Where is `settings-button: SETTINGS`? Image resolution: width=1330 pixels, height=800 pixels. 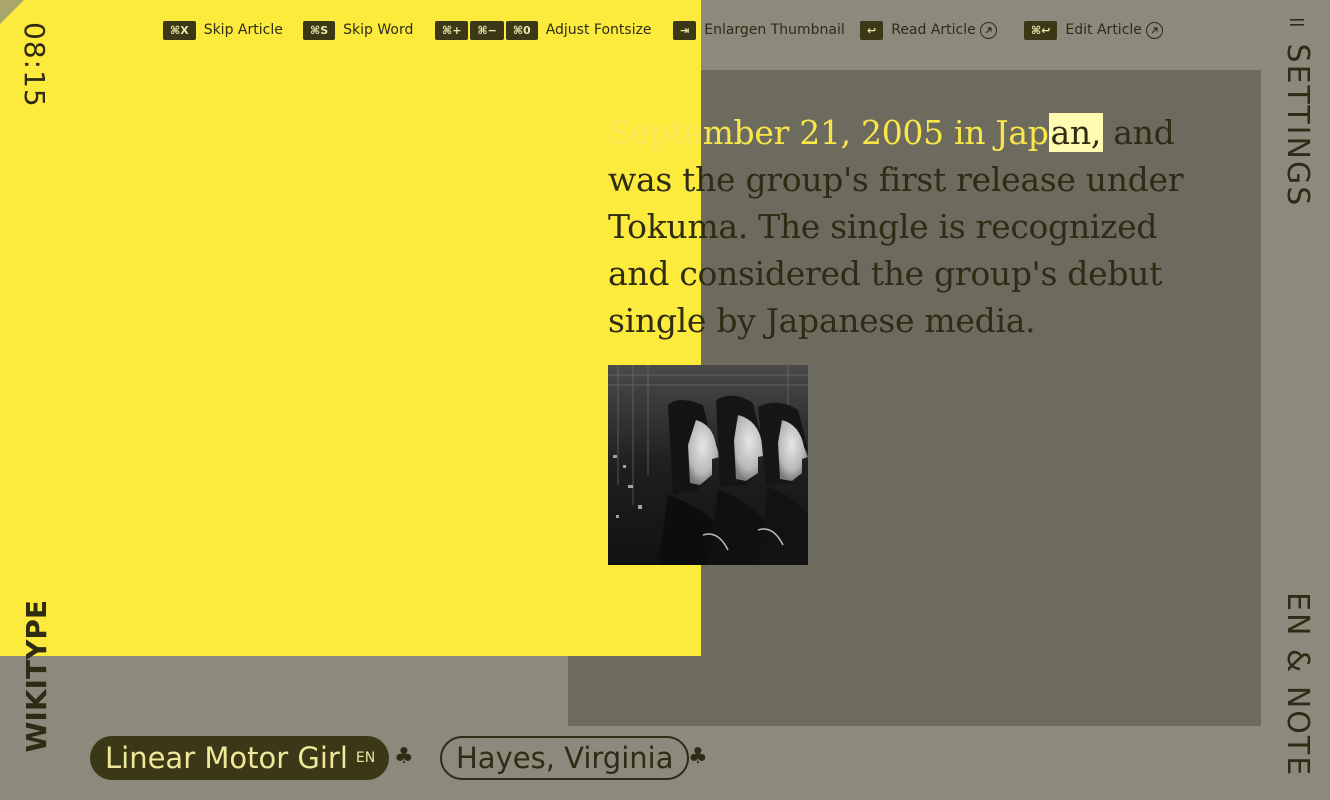
settings-button: SETTINGS is located at coordinates (1297, 111).